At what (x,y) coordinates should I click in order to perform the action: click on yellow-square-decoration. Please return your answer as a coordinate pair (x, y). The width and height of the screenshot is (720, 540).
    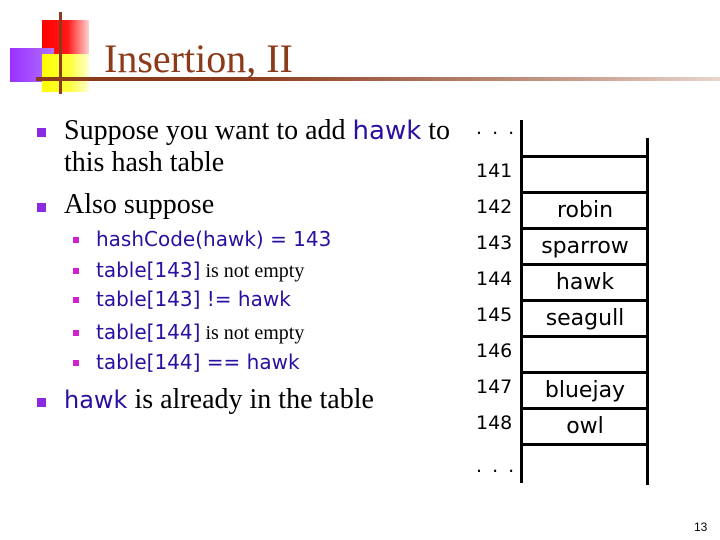
    Looking at the image, I should click on (65, 73).